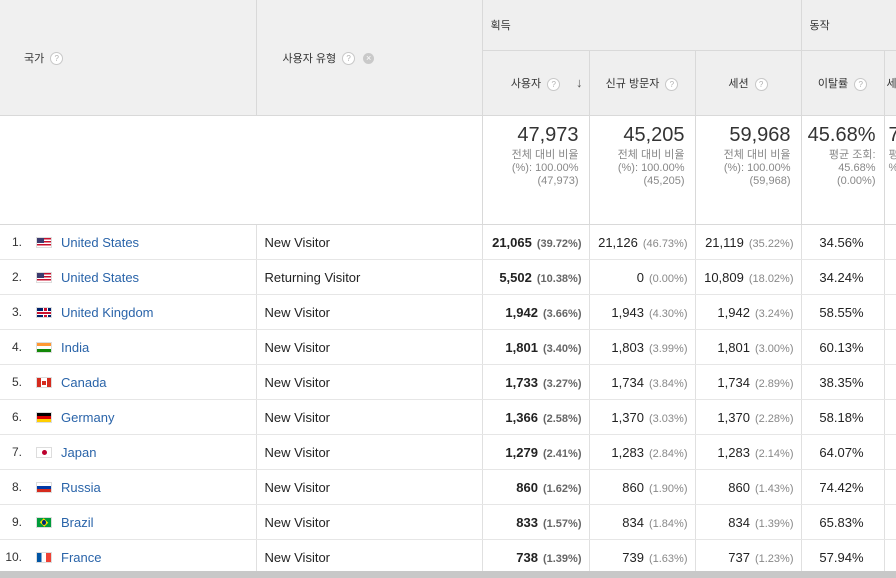 The height and width of the screenshot is (578, 896). I want to click on new-users-cell: 860 (1.90%), so click(642, 487).